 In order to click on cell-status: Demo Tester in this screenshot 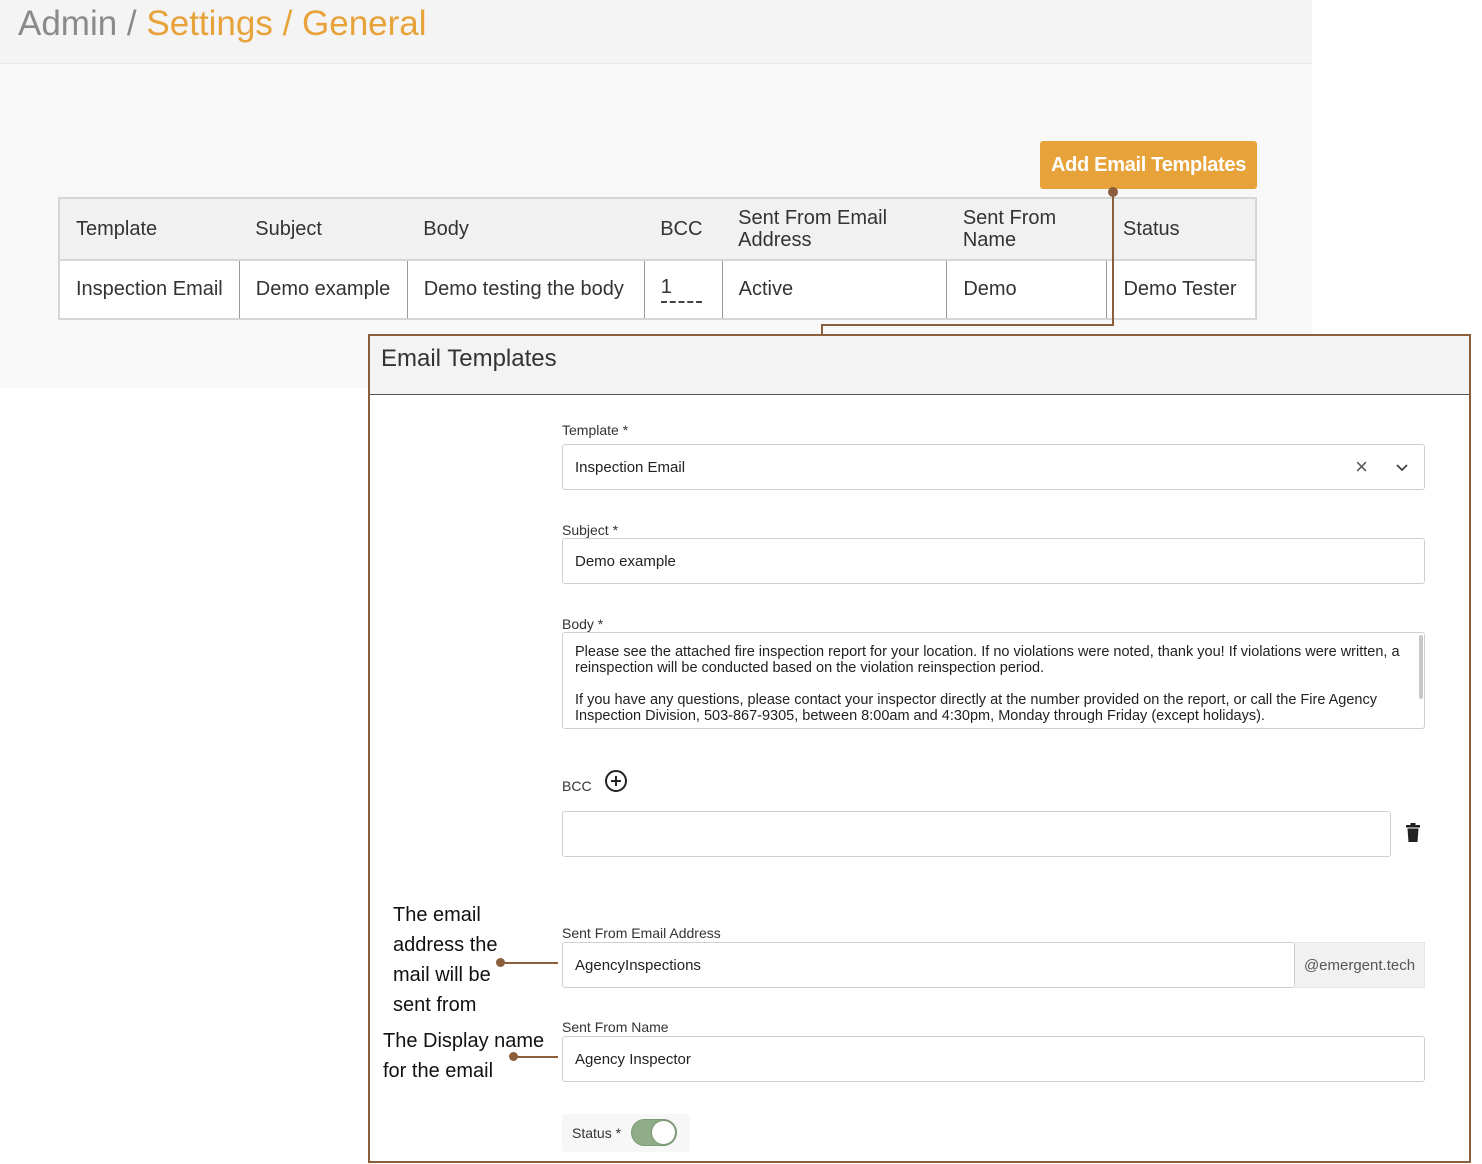, I will do `click(1182, 290)`.